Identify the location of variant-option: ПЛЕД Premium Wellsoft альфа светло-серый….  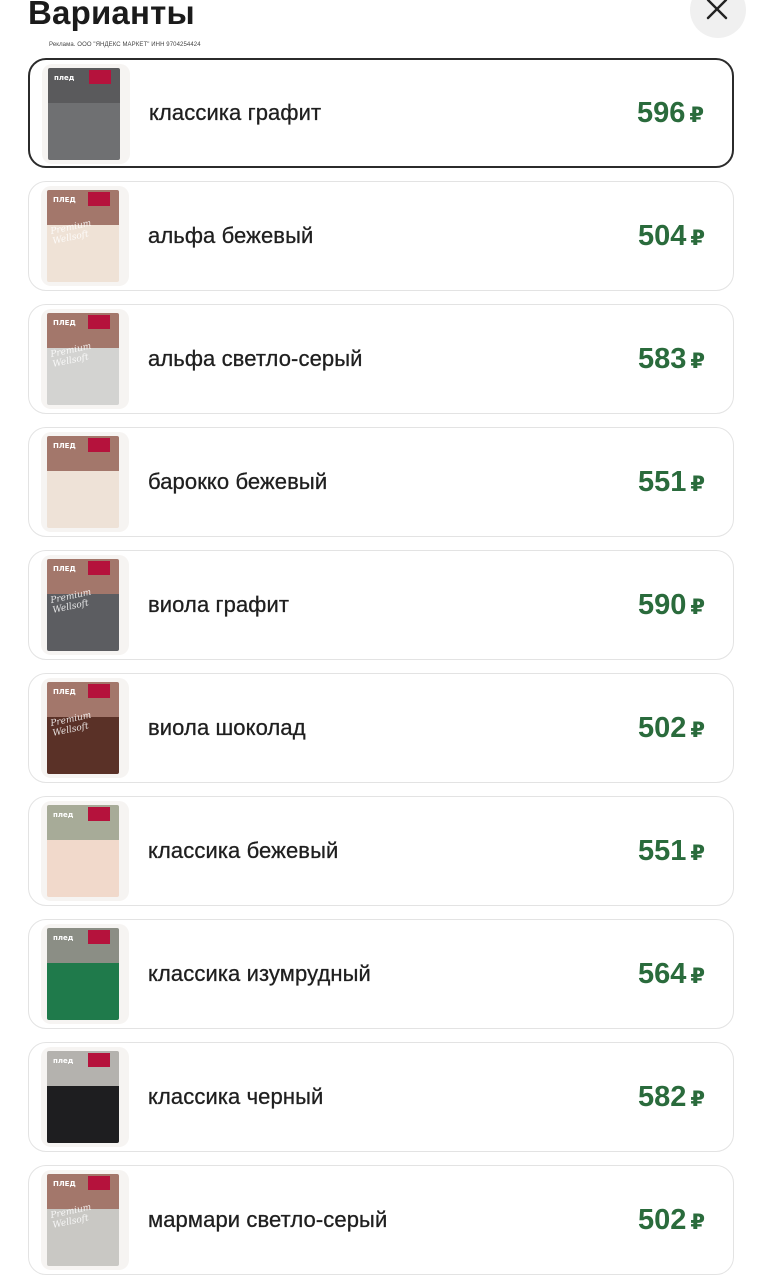
(381, 359).